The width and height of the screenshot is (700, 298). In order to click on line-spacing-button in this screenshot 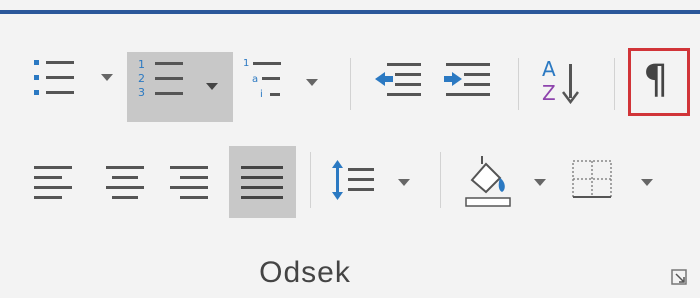, I will do `click(372, 181)`.